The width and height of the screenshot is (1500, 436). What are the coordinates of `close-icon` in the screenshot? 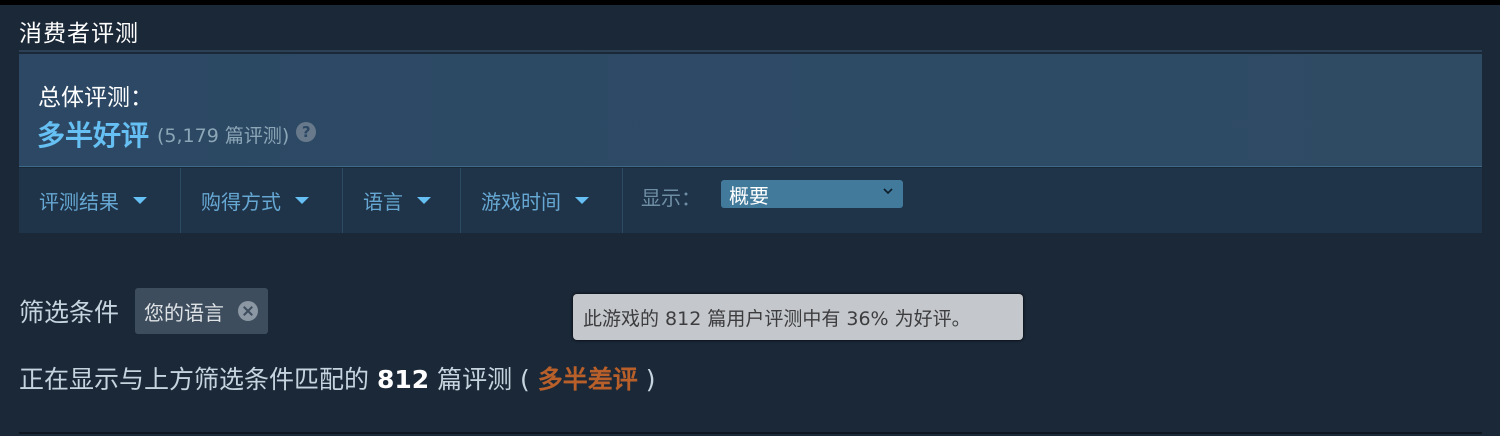 It's located at (248, 311).